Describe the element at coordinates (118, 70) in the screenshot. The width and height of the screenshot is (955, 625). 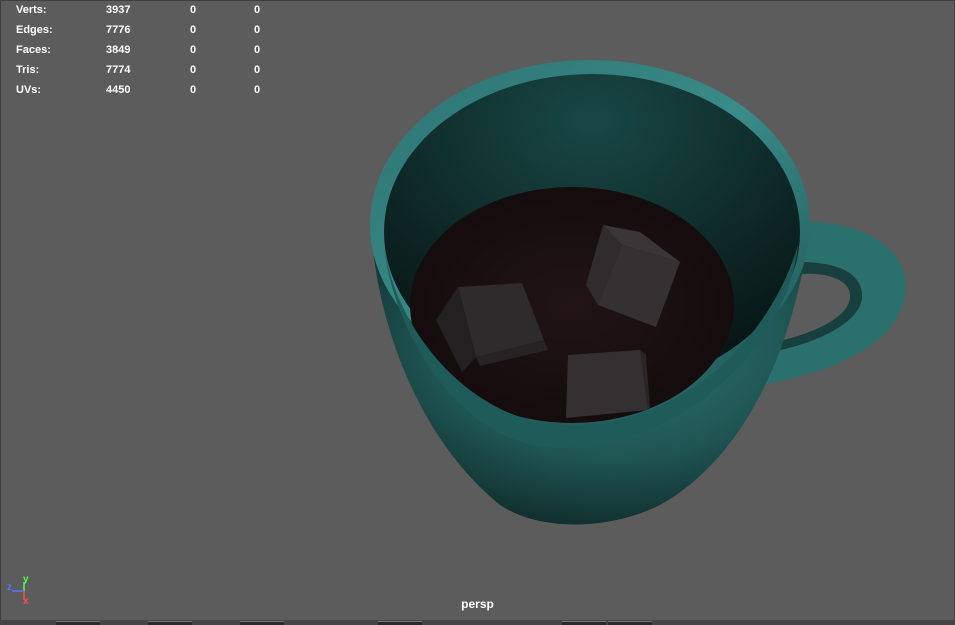
I see `hud-value: 7774` at that location.